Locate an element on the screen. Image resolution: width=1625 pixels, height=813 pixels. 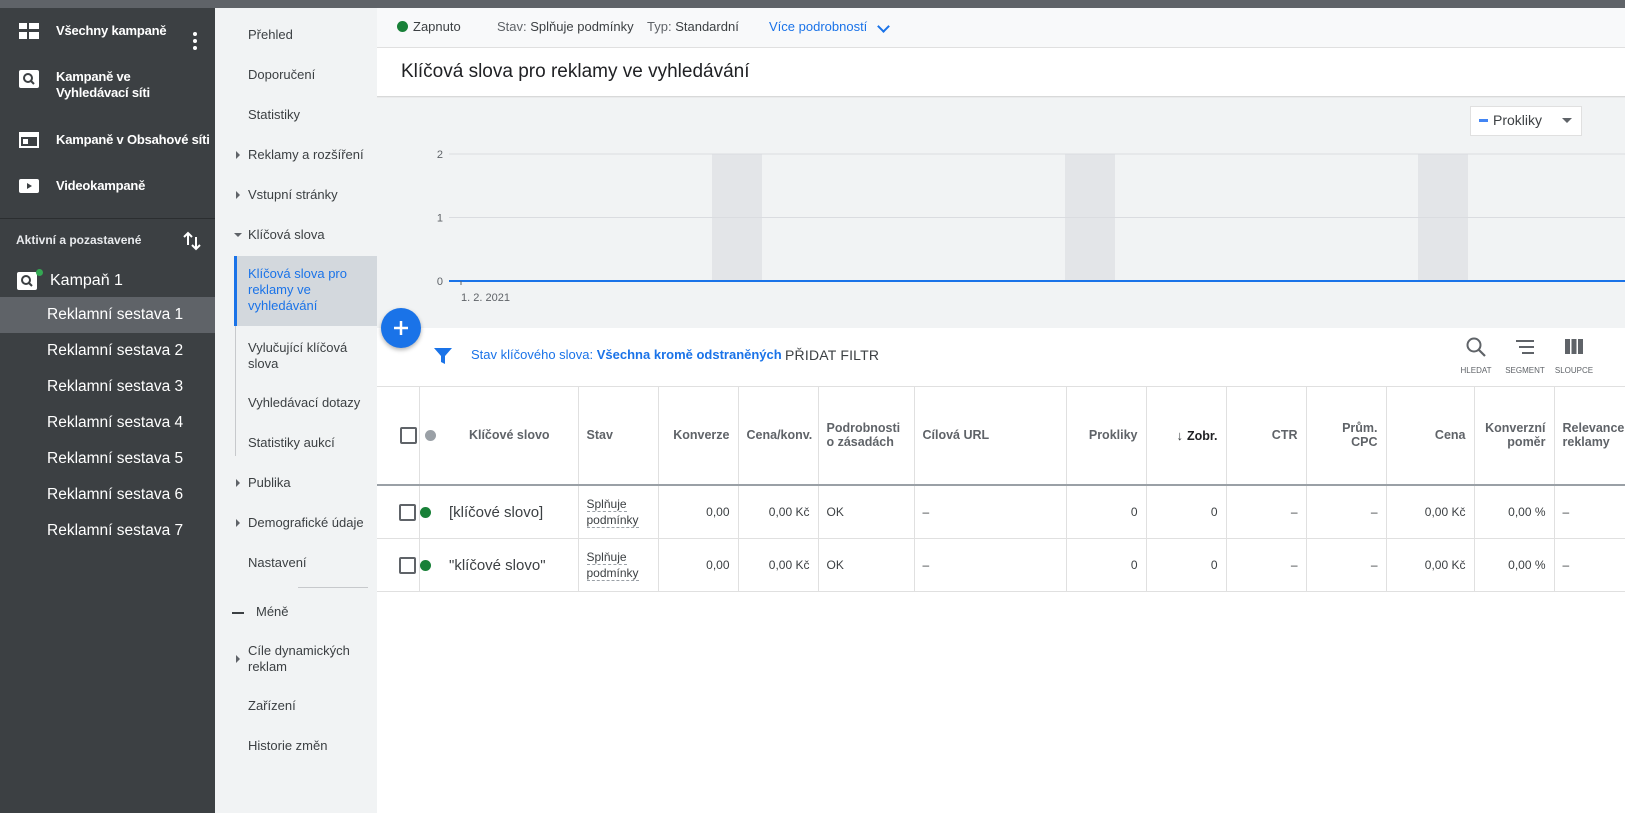
col-policy-details: Podrobnosti o zásadách is located at coordinates (866, 436).